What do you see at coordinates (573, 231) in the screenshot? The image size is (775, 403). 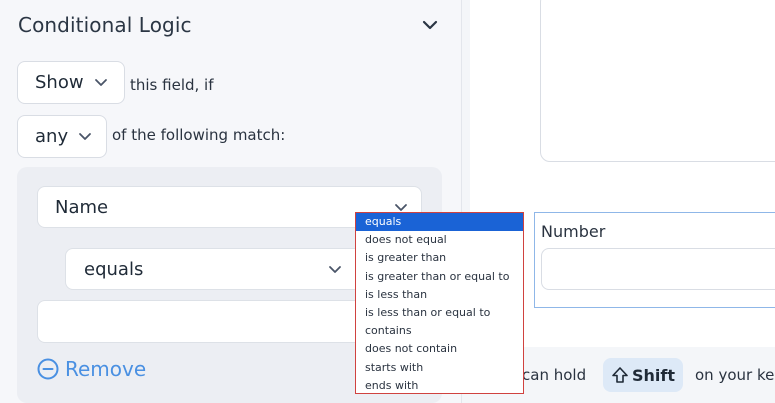 I see `number-field-label: Number` at bounding box center [573, 231].